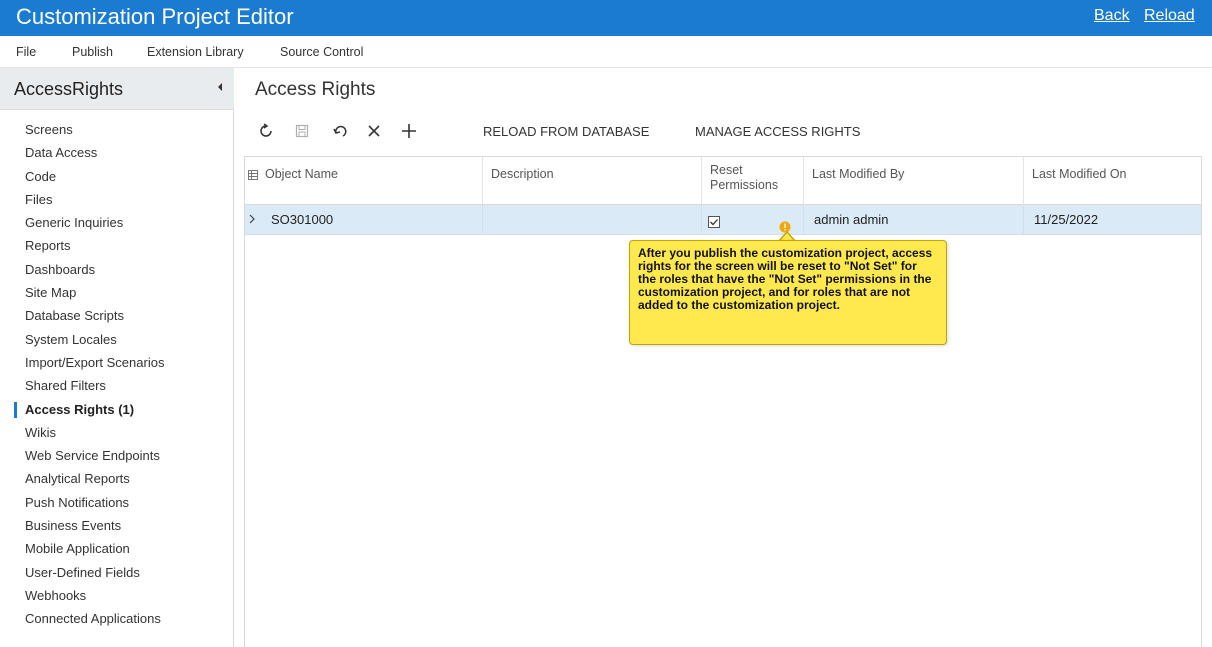  I want to click on delete-icon, so click(374, 131).